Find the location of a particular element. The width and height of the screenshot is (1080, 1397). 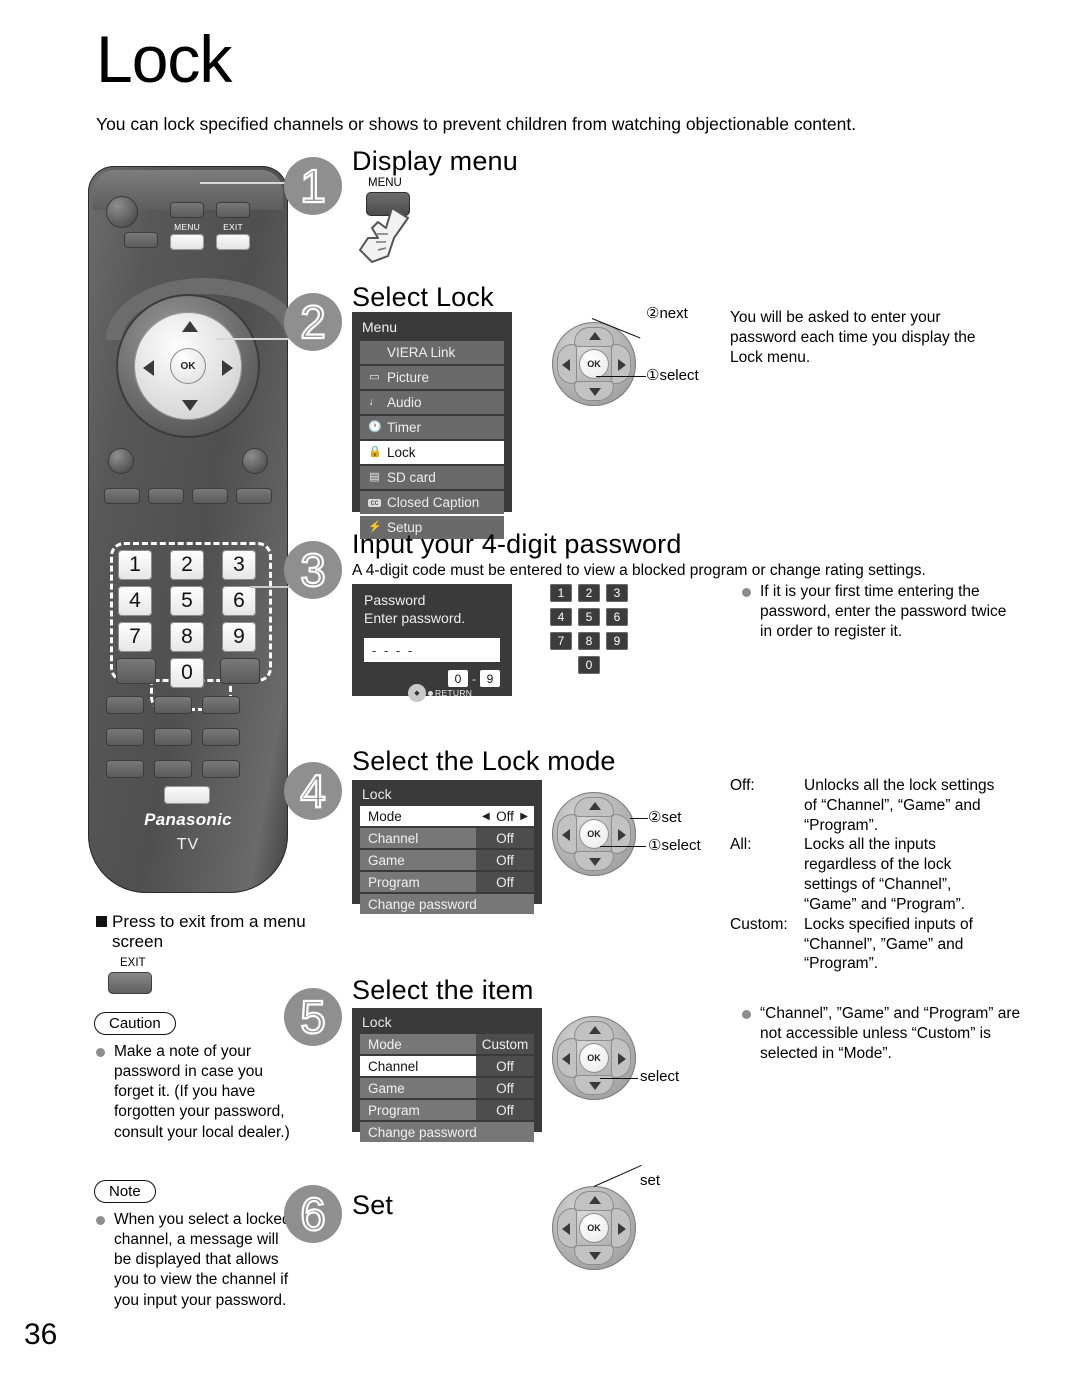

remote-row2-b is located at coordinates (173, 737).